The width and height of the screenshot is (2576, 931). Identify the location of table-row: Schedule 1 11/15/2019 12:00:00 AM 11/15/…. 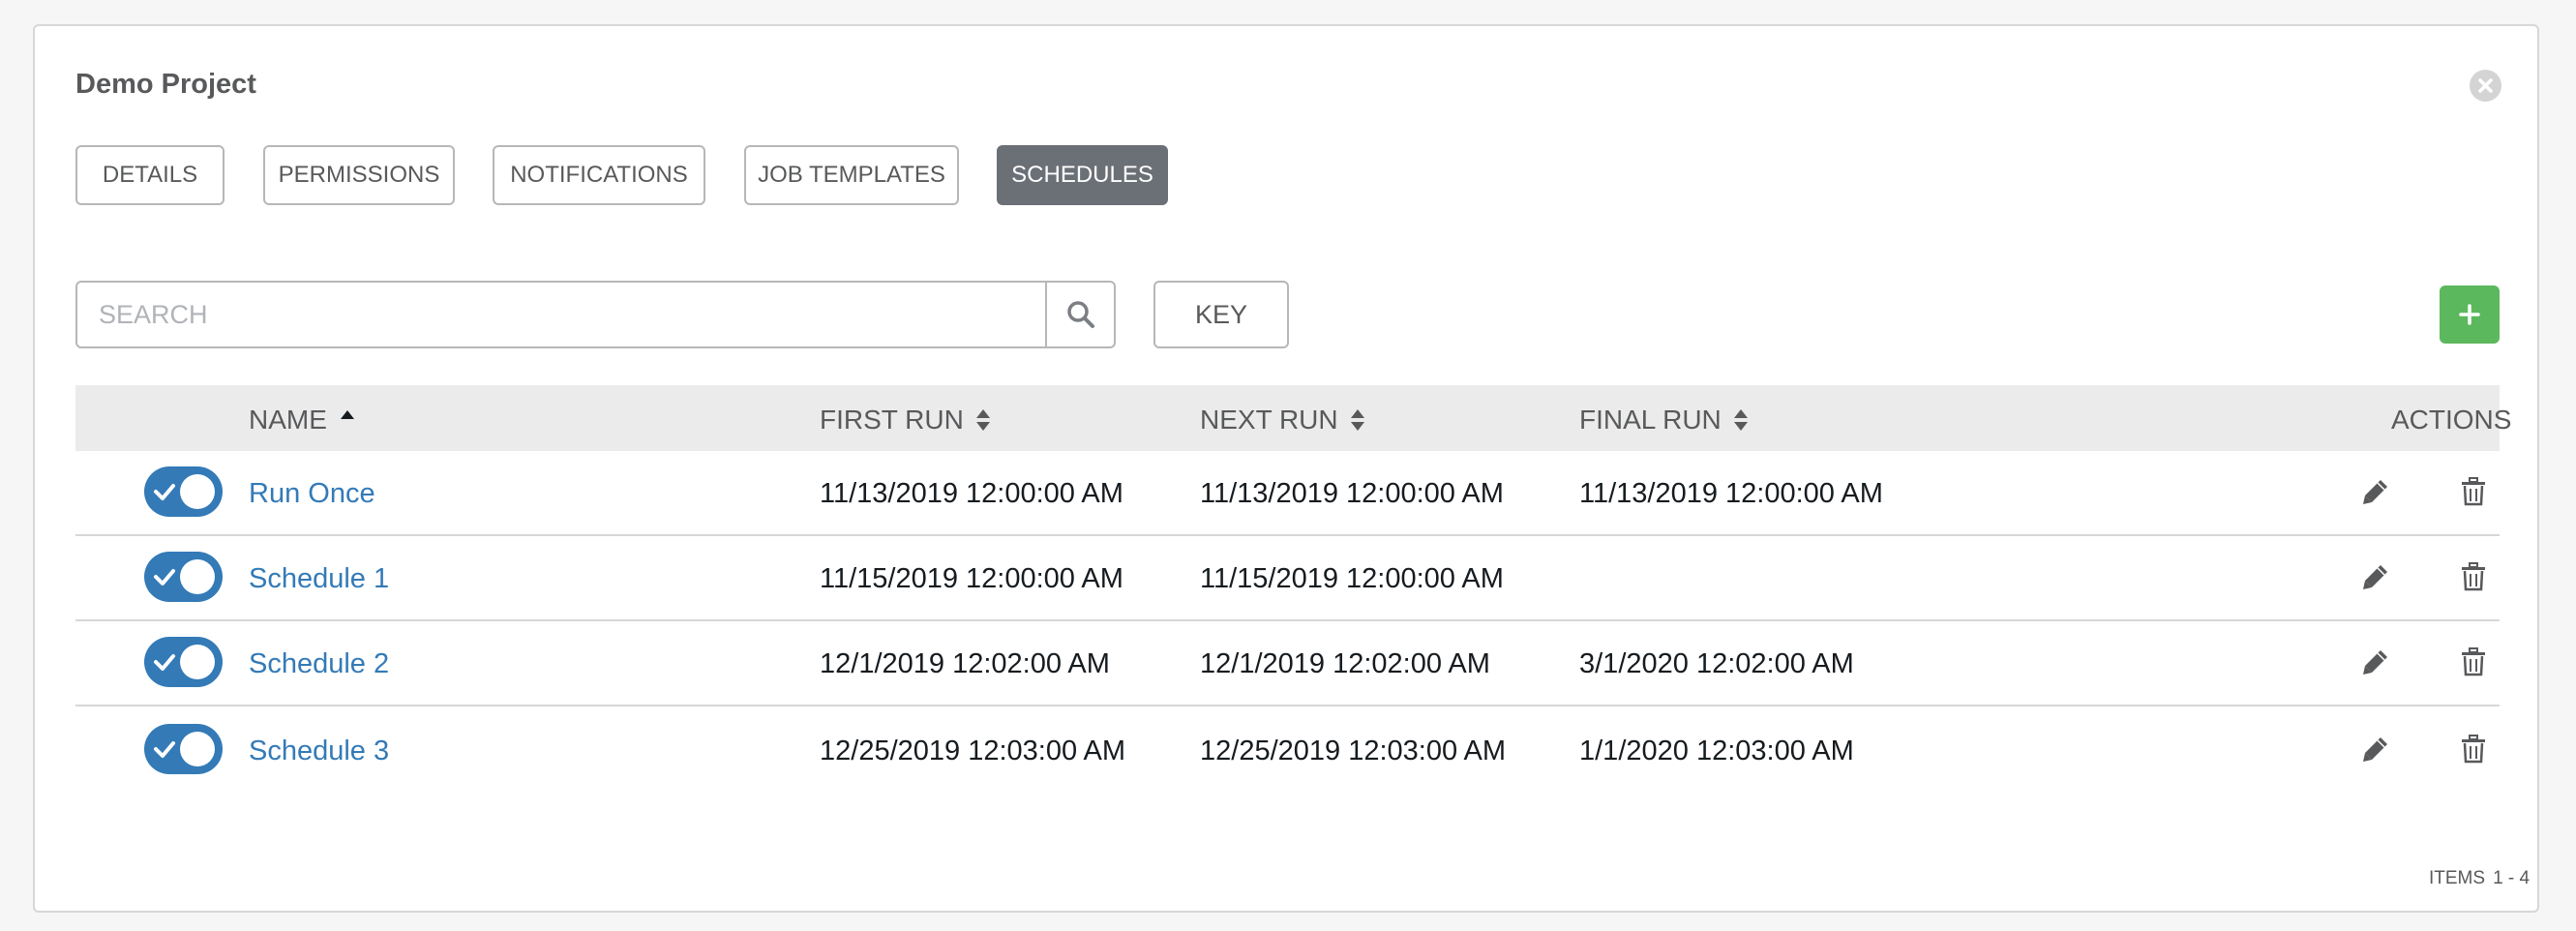
(1287, 578).